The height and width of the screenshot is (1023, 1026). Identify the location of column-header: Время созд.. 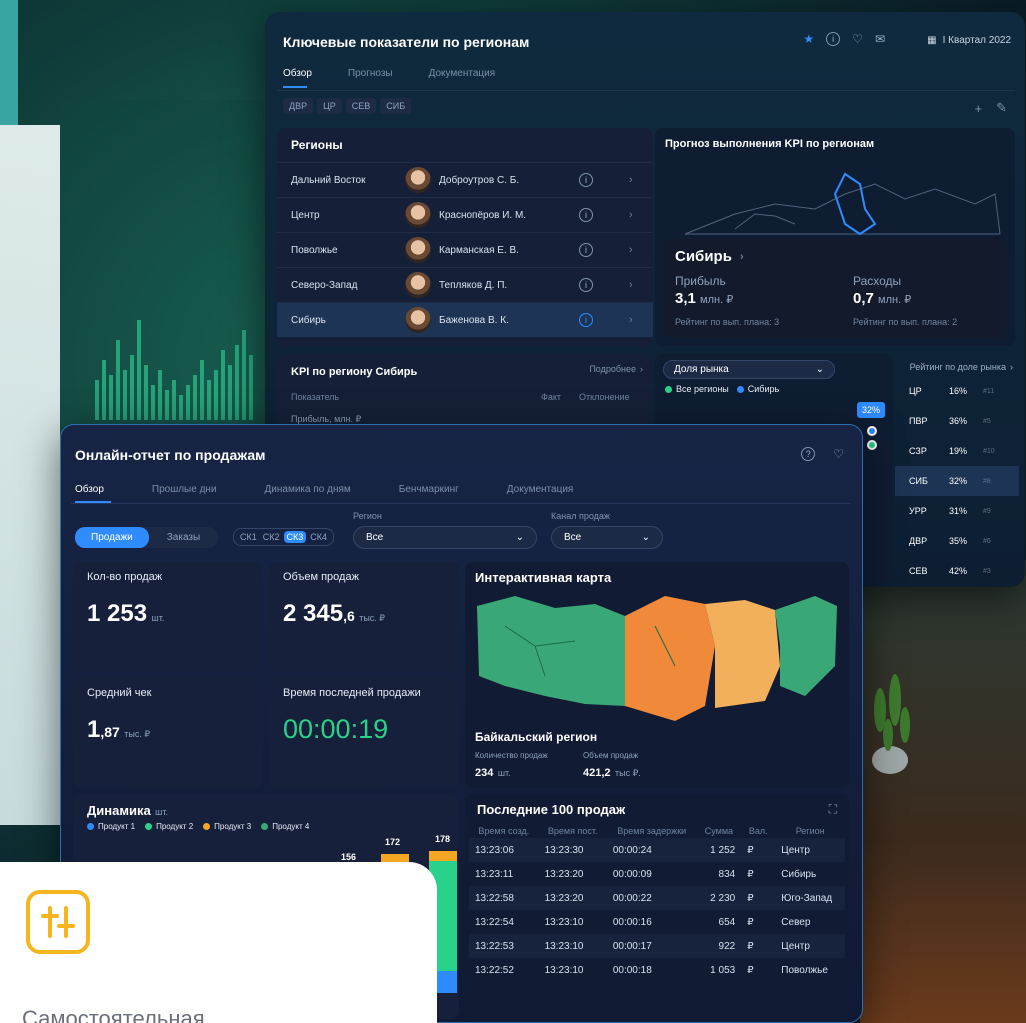
(504, 831).